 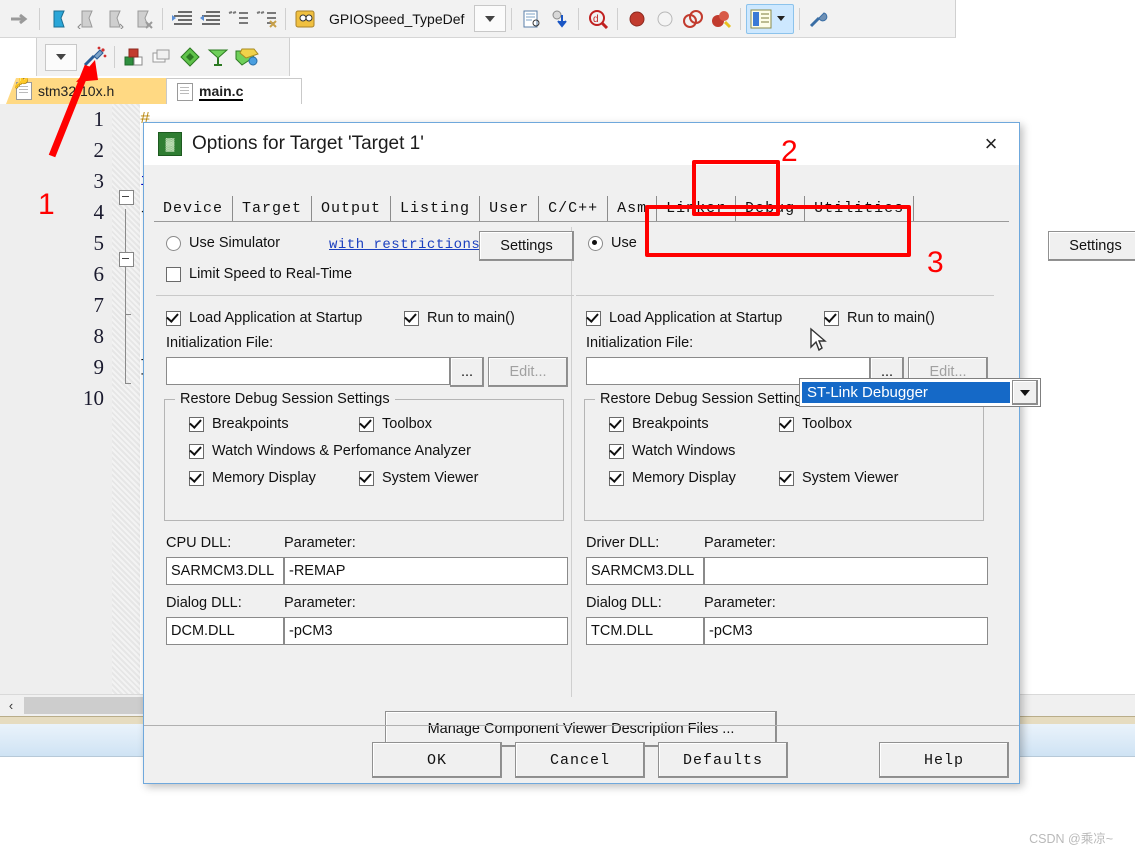 I want to click on bookmark-next-icon, so click(x=115, y=19).